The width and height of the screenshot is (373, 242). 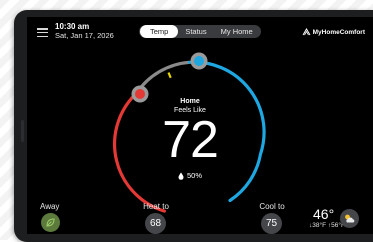 What do you see at coordinates (169, 75) in the screenshot?
I see `current-temp-indicator` at bounding box center [169, 75].